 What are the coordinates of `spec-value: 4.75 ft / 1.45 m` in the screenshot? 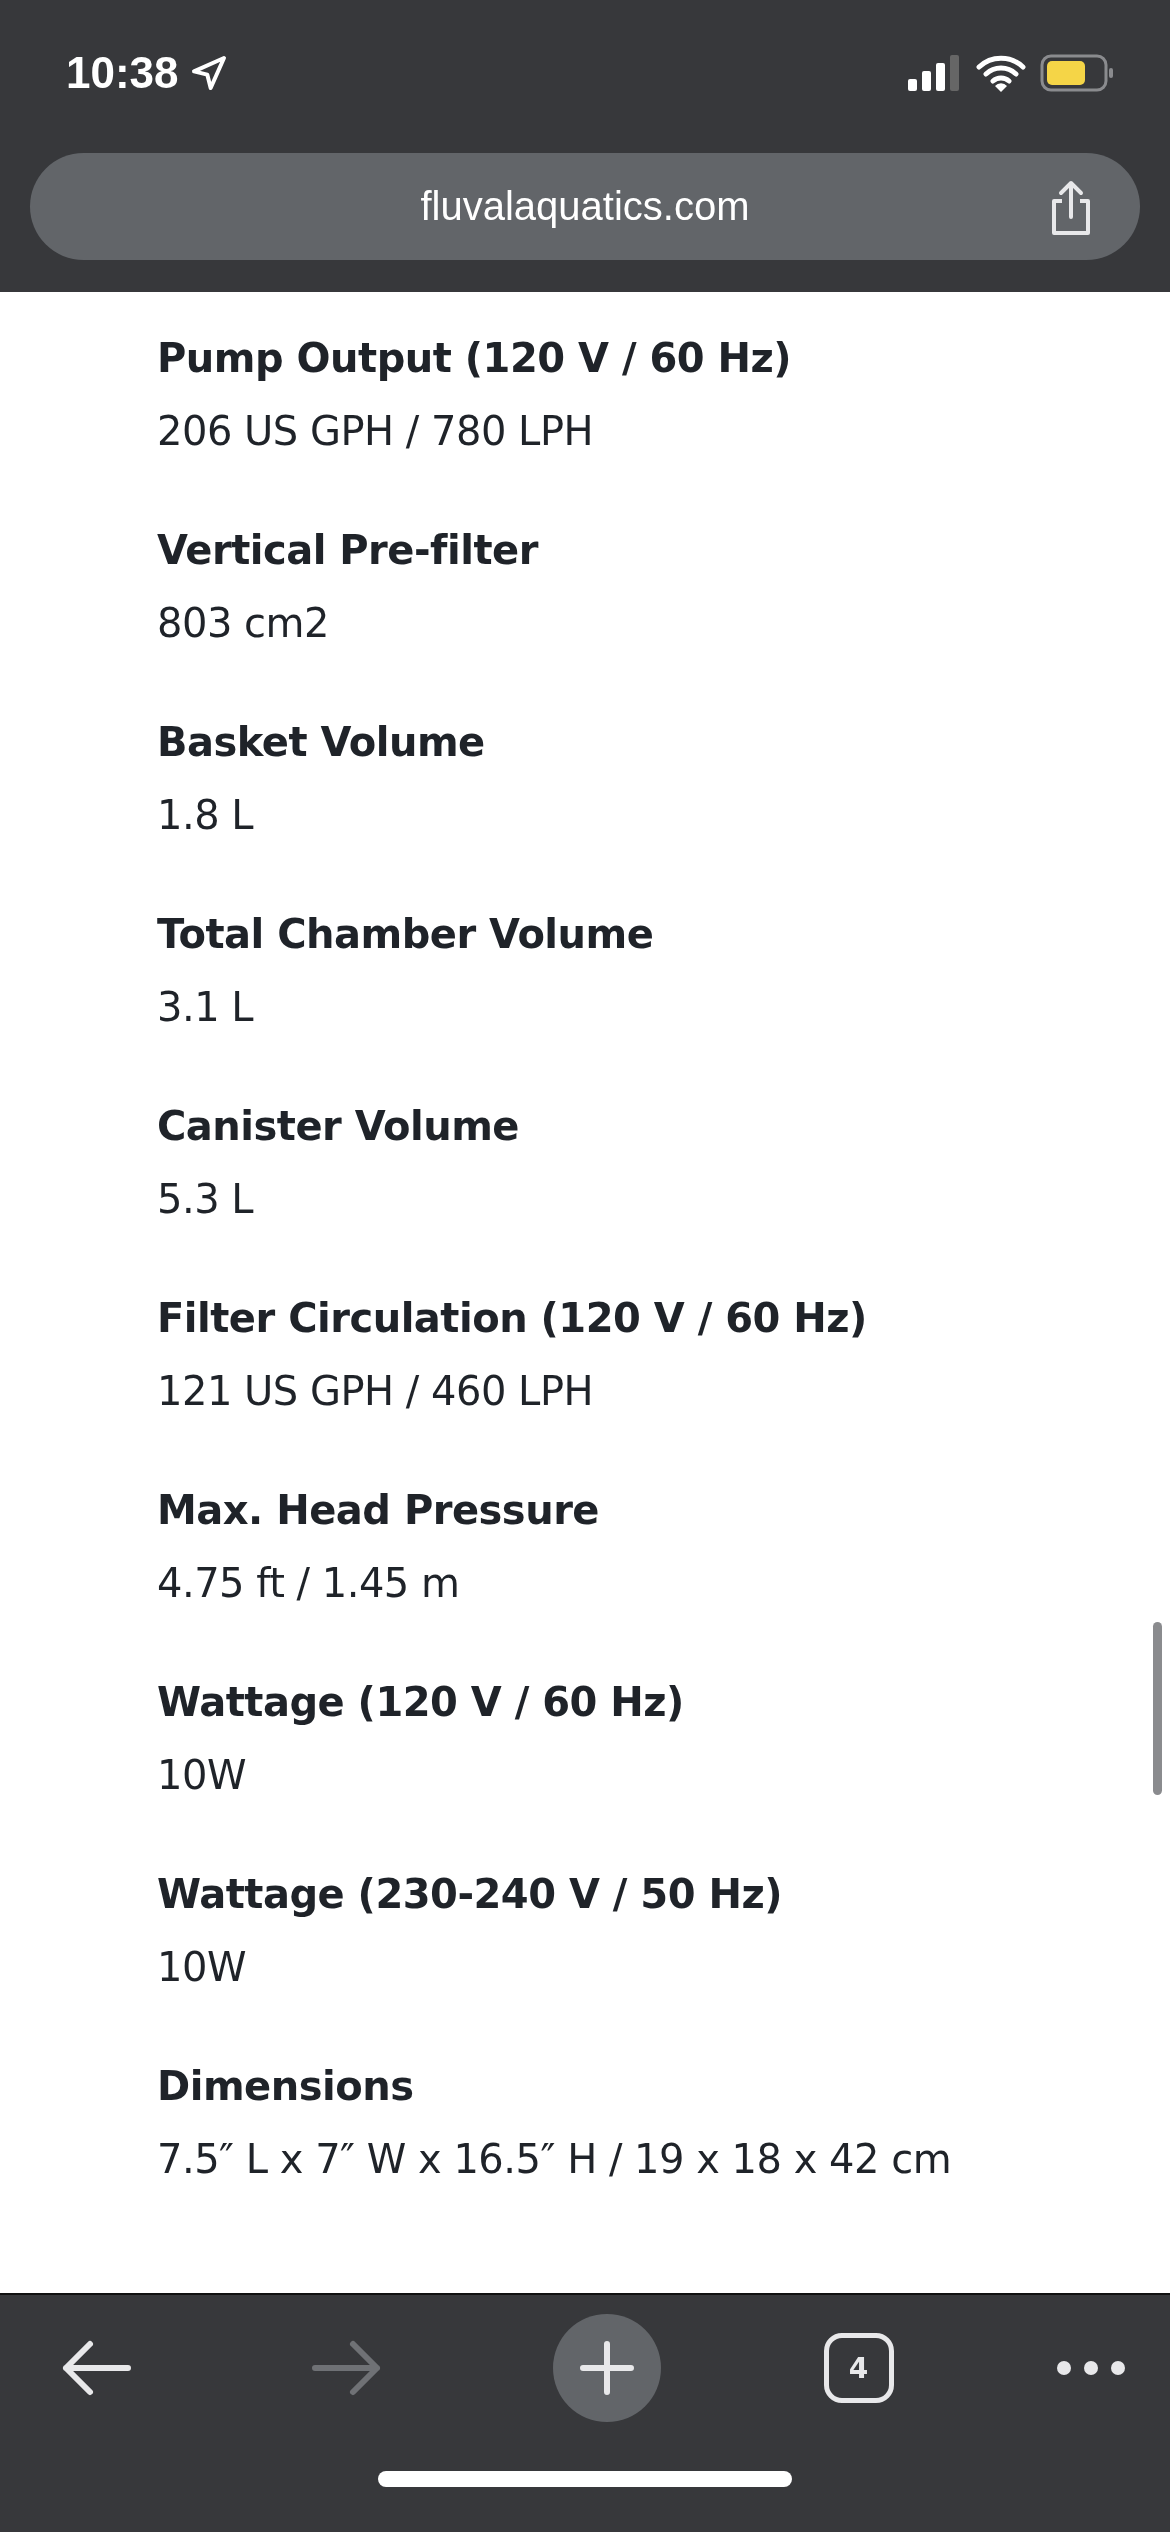 It's located at (308, 1583).